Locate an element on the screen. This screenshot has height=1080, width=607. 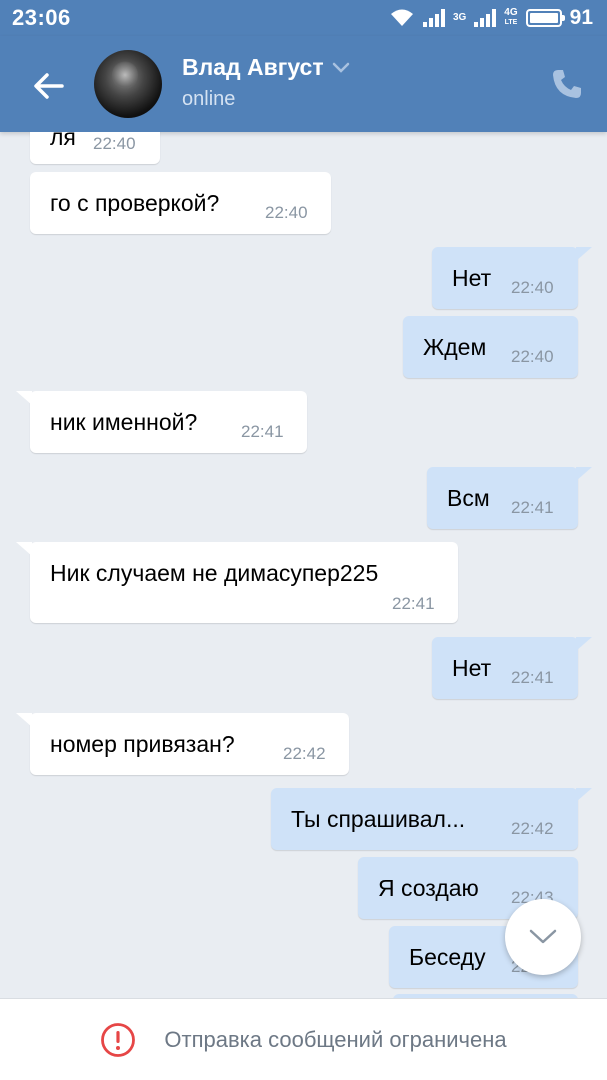
message-outgoing: Всм 22:41 is located at coordinates (509, 498).